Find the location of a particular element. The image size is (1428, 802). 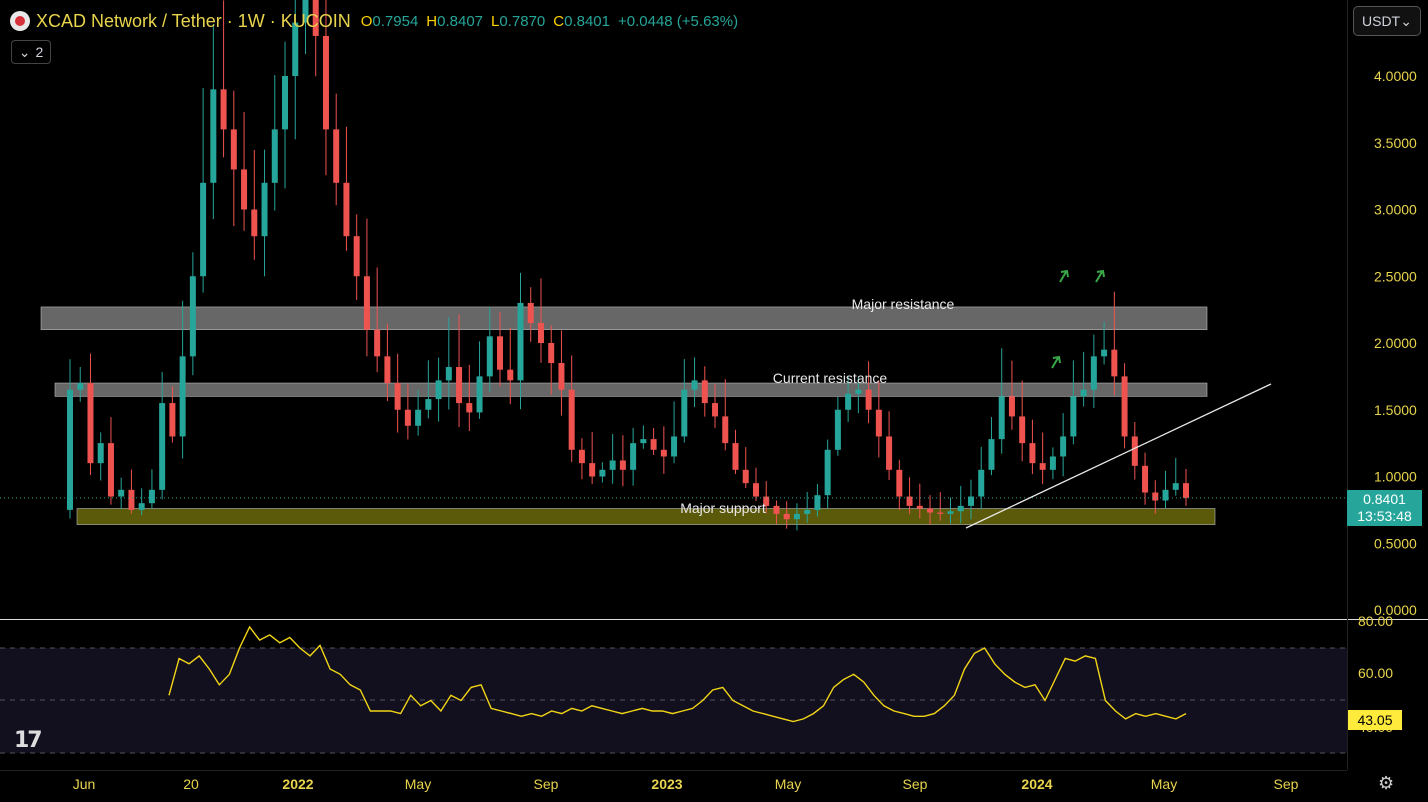

price-tick-label: 2.0000 is located at coordinates (1395, 343).